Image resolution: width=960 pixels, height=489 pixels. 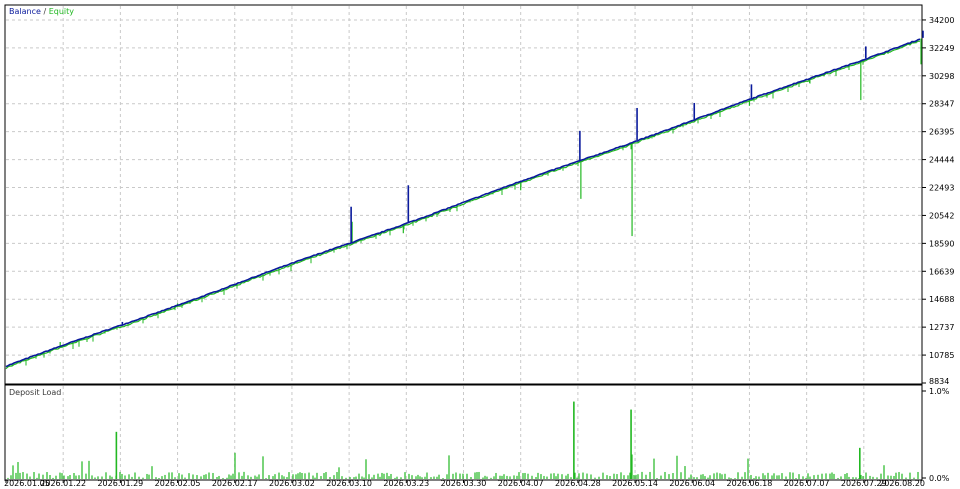 What do you see at coordinates (941, 76) in the screenshot?
I see `y-tick-label: 30298` at bounding box center [941, 76].